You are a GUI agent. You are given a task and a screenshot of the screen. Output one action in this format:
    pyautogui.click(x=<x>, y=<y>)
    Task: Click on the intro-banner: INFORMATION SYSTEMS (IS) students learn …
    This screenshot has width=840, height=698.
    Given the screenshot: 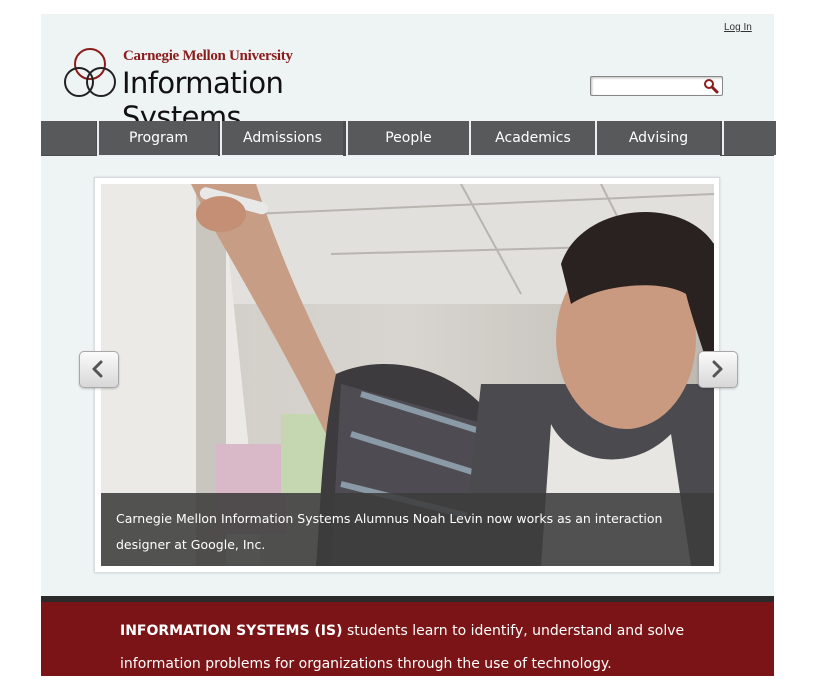 What is the action you would take?
    pyautogui.click(x=407, y=636)
    